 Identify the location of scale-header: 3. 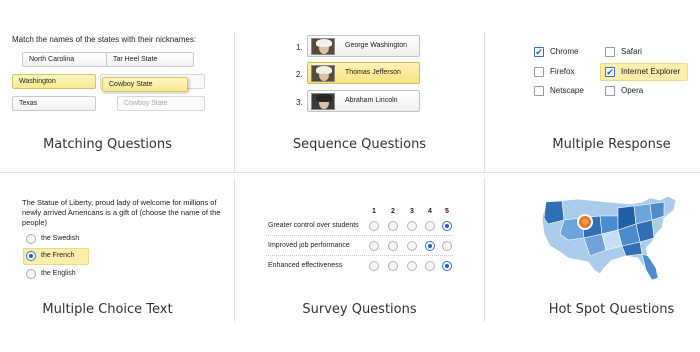
(412, 211).